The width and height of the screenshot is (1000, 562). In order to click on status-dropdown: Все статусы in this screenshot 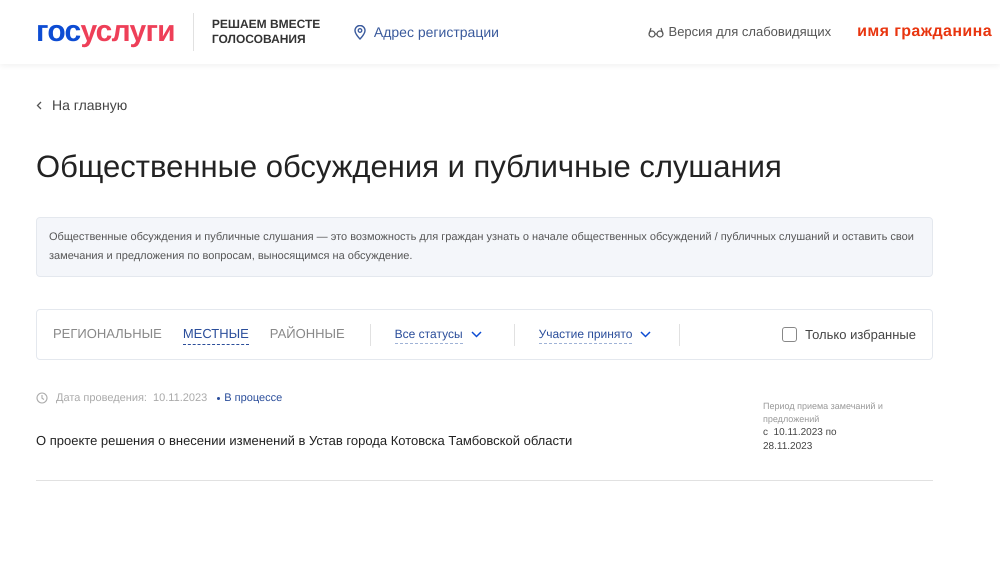, I will do `click(438, 334)`.